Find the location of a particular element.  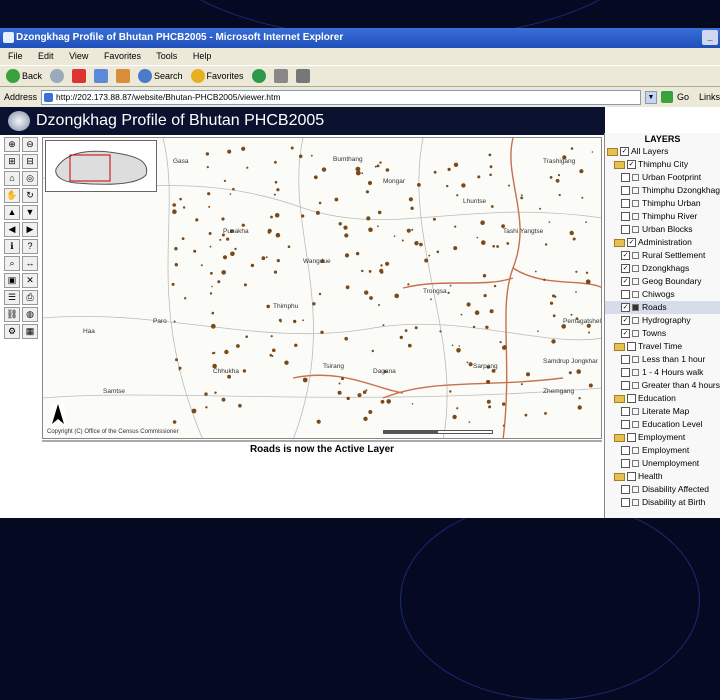

mail-button is located at coordinates (281, 76).